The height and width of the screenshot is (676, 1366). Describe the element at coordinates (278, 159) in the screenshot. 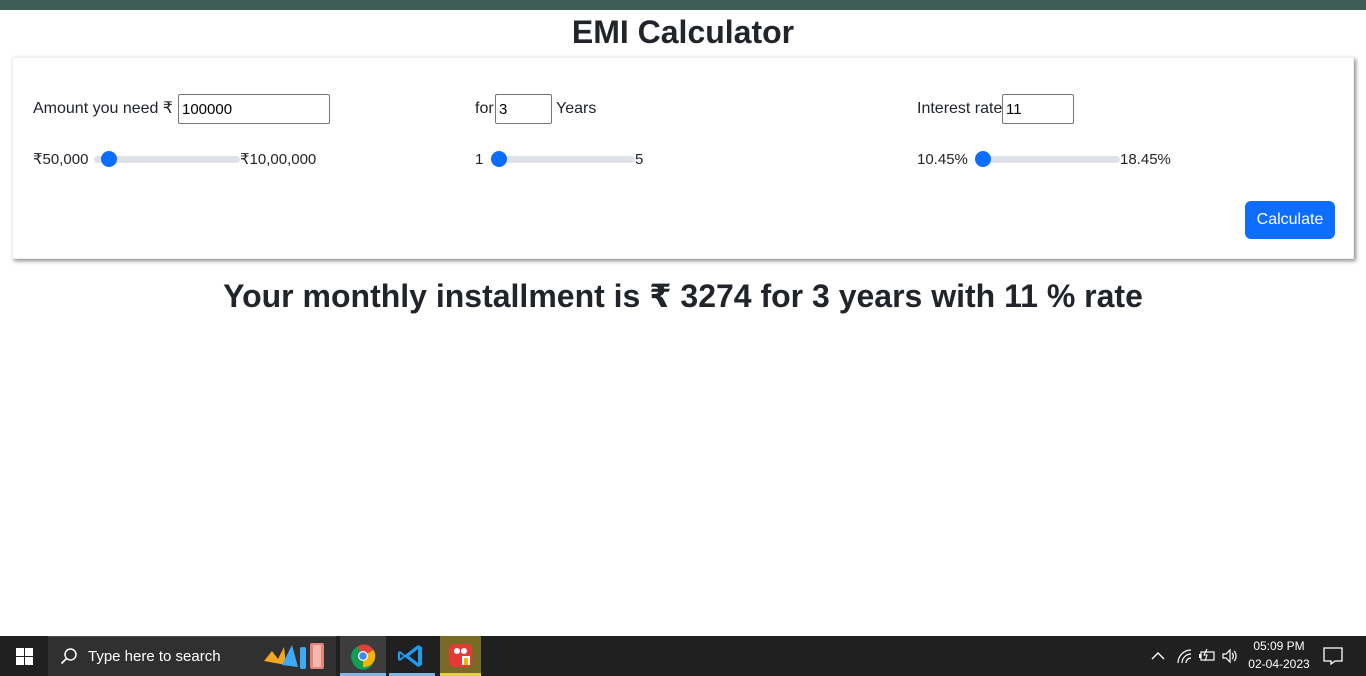

I see `amount-max-label: ₹10,00,000` at that location.